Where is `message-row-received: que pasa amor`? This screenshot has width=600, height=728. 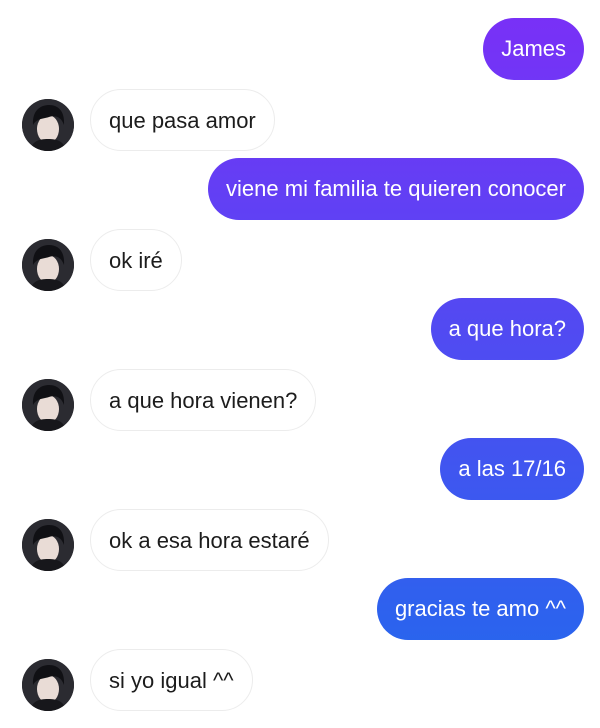
message-row-received: que pasa amor is located at coordinates (300, 121).